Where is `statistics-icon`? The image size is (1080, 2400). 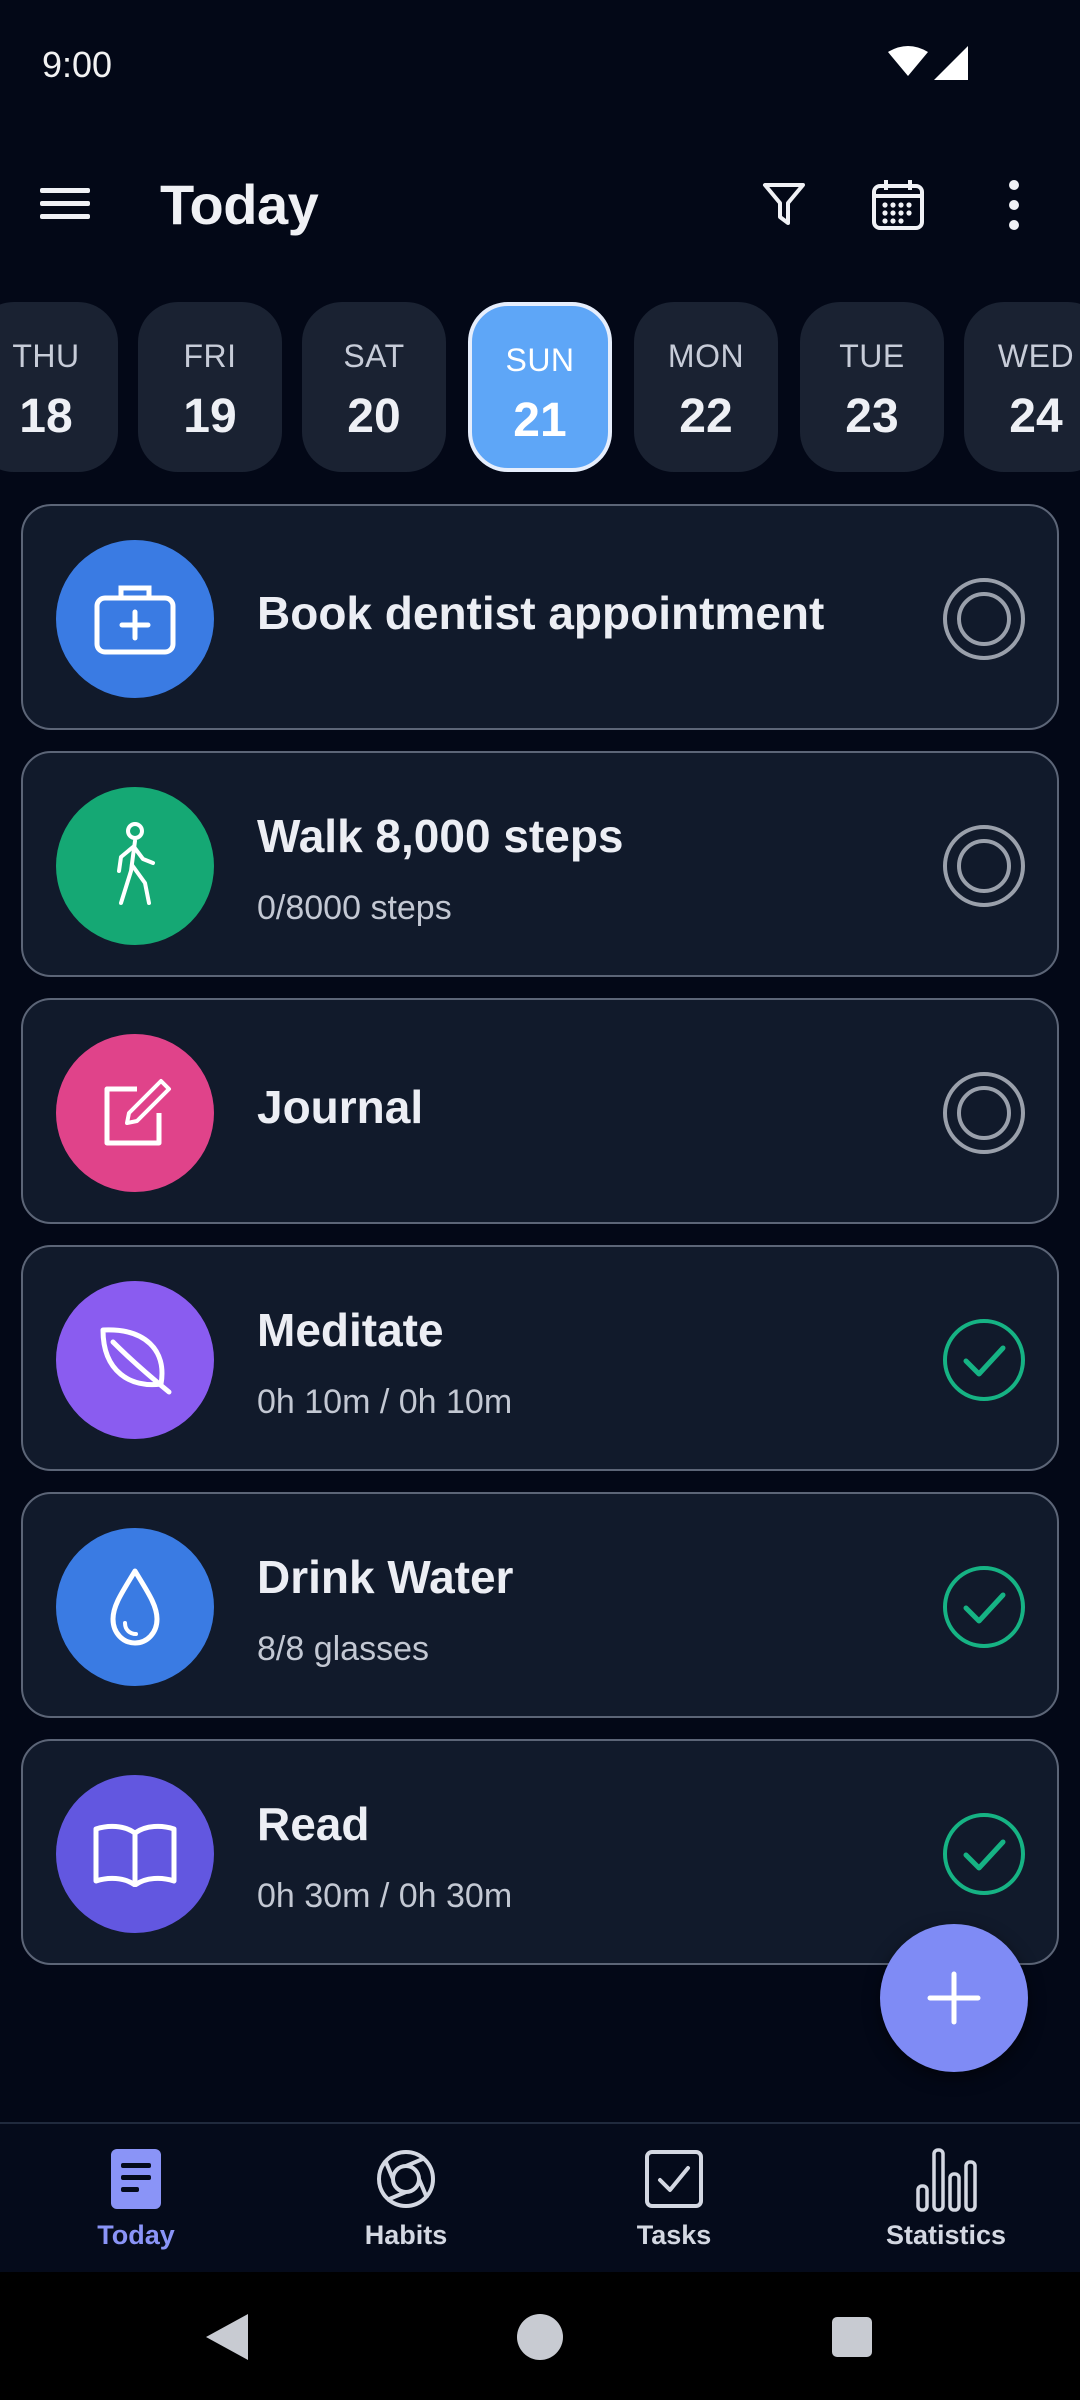 statistics-icon is located at coordinates (946, 2179).